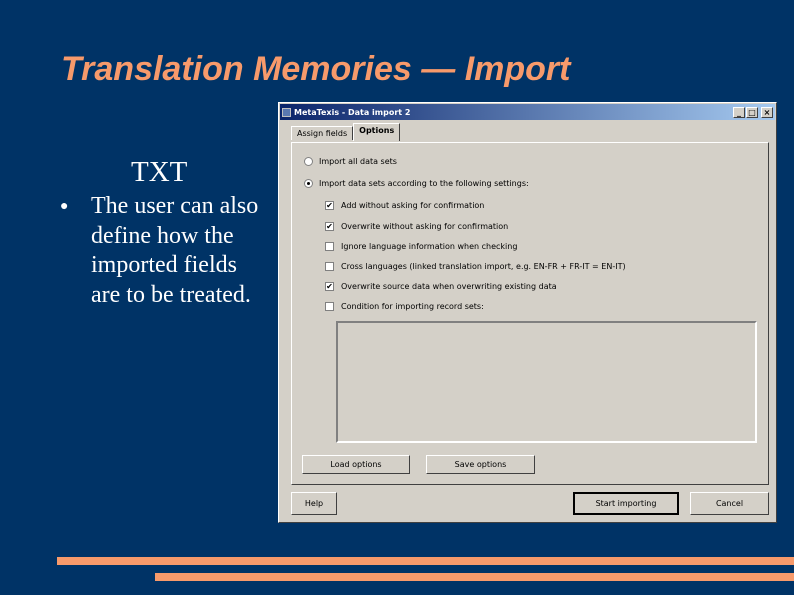 The height and width of the screenshot is (595, 794). Describe the element at coordinates (308, 161) in the screenshot. I see `radio-button` at that location.